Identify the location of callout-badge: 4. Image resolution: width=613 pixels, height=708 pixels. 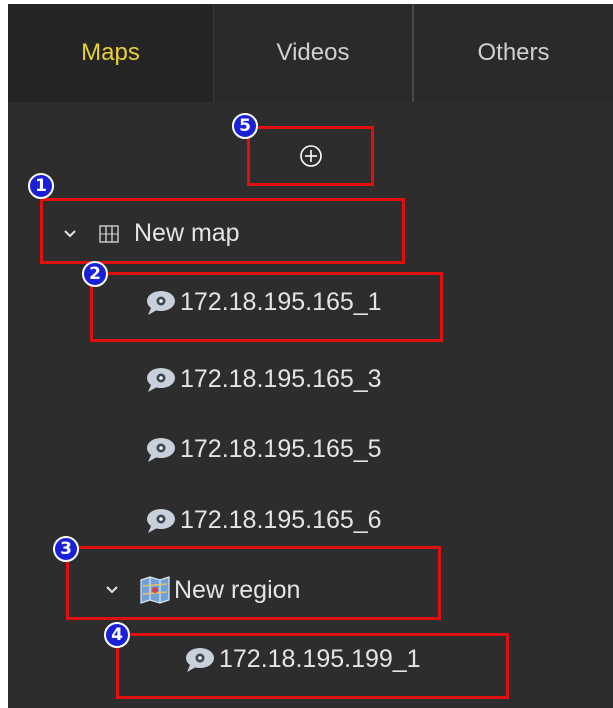
(117, 635).